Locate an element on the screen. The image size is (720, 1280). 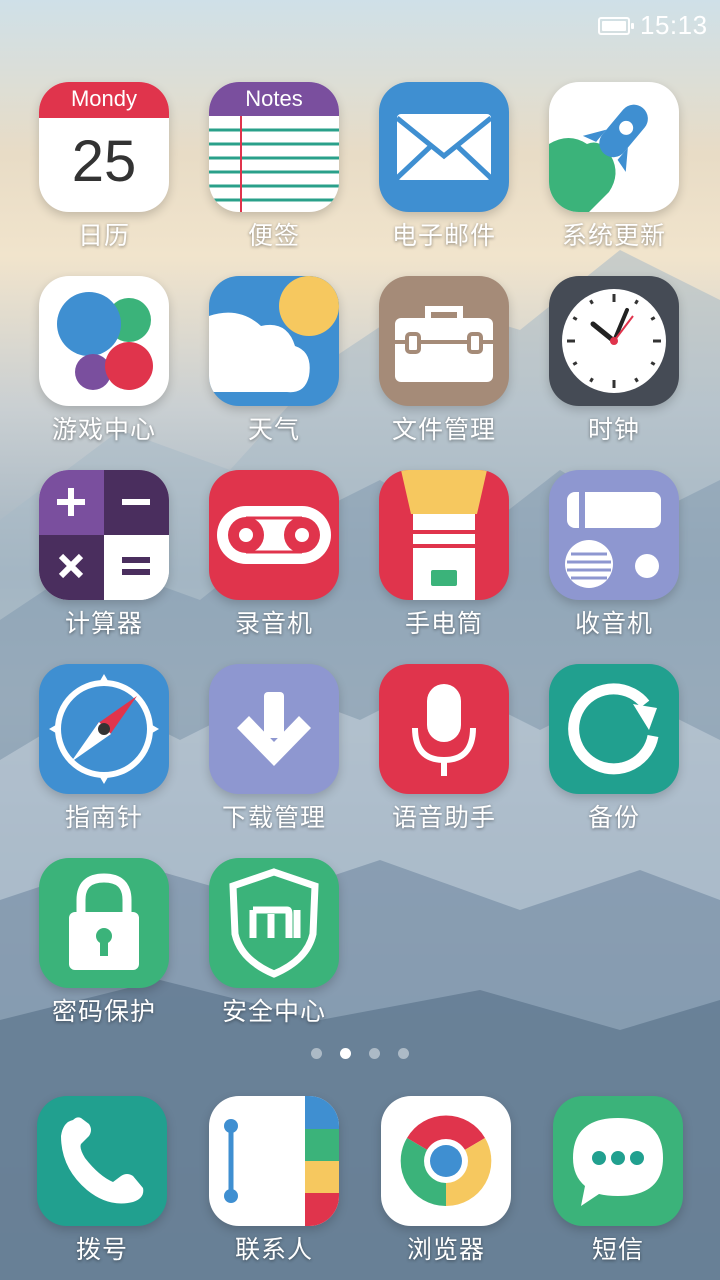
dock-app-messages: 短信 is located at coordinates (618, 1186).